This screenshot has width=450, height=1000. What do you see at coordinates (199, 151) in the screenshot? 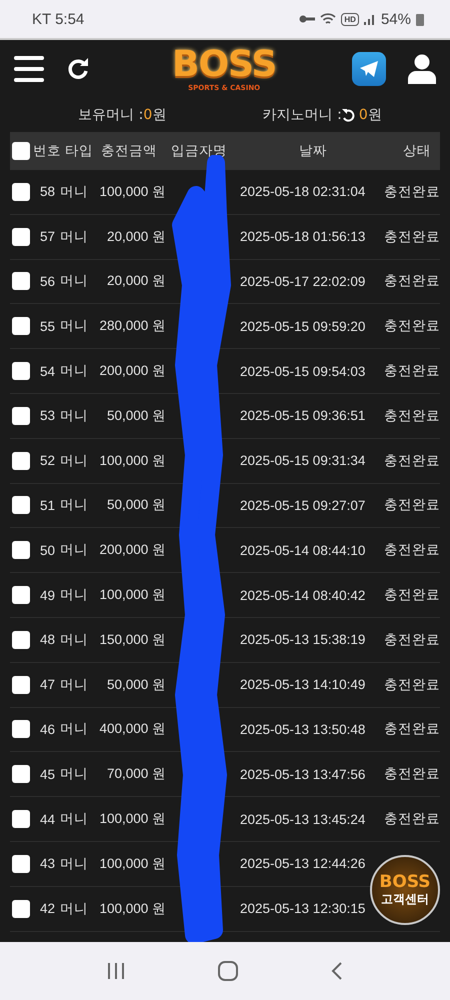
I see `column-header: 입금자명` at bounding box center [199, 151].